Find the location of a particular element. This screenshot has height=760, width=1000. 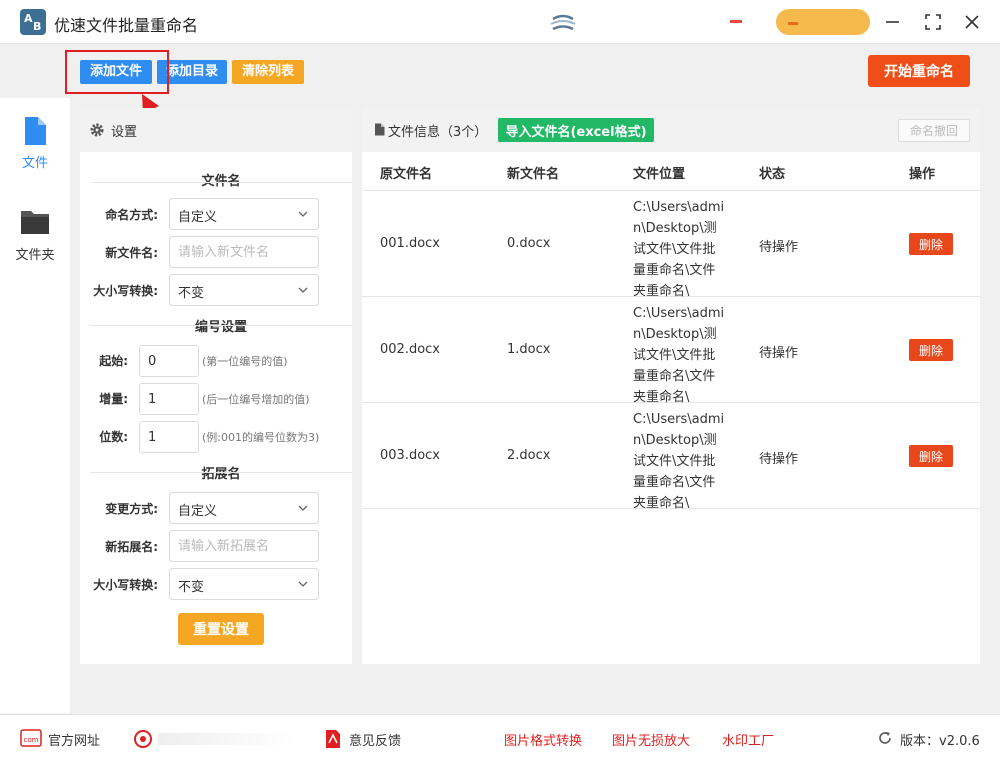

digits-hint: (例:001的编号位数为3) is located at coordinates (261, 437).